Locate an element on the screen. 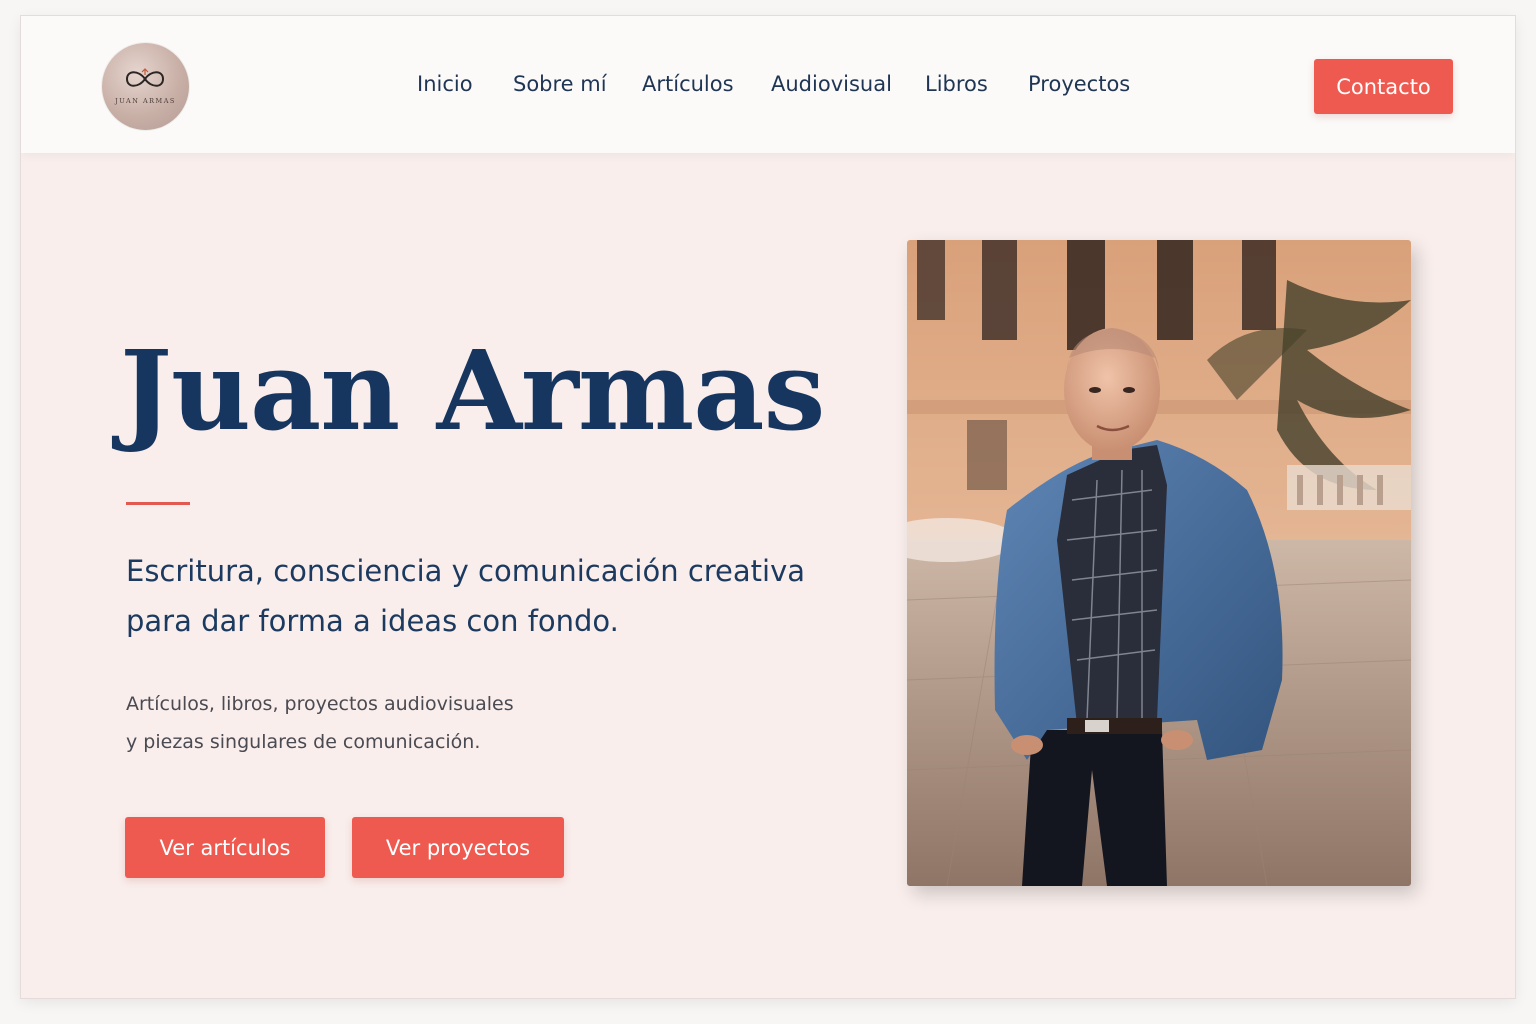  nav-item-proyectos: Proyectos is located at coordinates (1079, 84).